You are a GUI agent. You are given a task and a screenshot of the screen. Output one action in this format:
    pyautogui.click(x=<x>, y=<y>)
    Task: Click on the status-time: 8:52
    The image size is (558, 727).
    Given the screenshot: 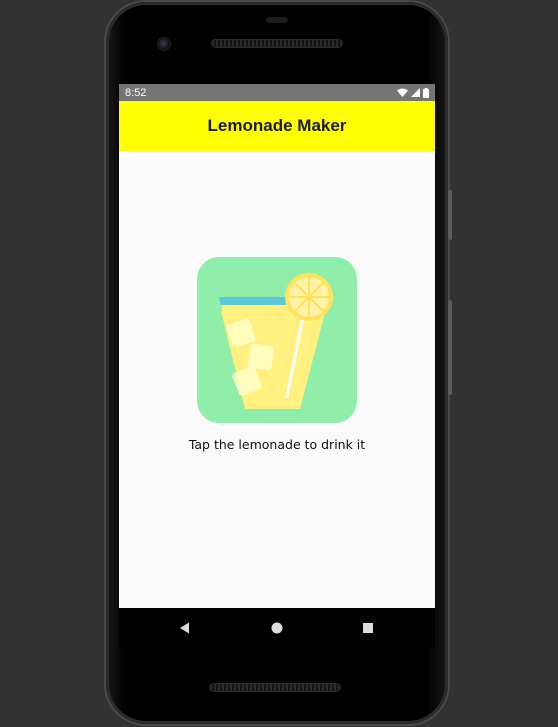 What is the action you would take?
    pyautogui.click(x=136, y=92)
    